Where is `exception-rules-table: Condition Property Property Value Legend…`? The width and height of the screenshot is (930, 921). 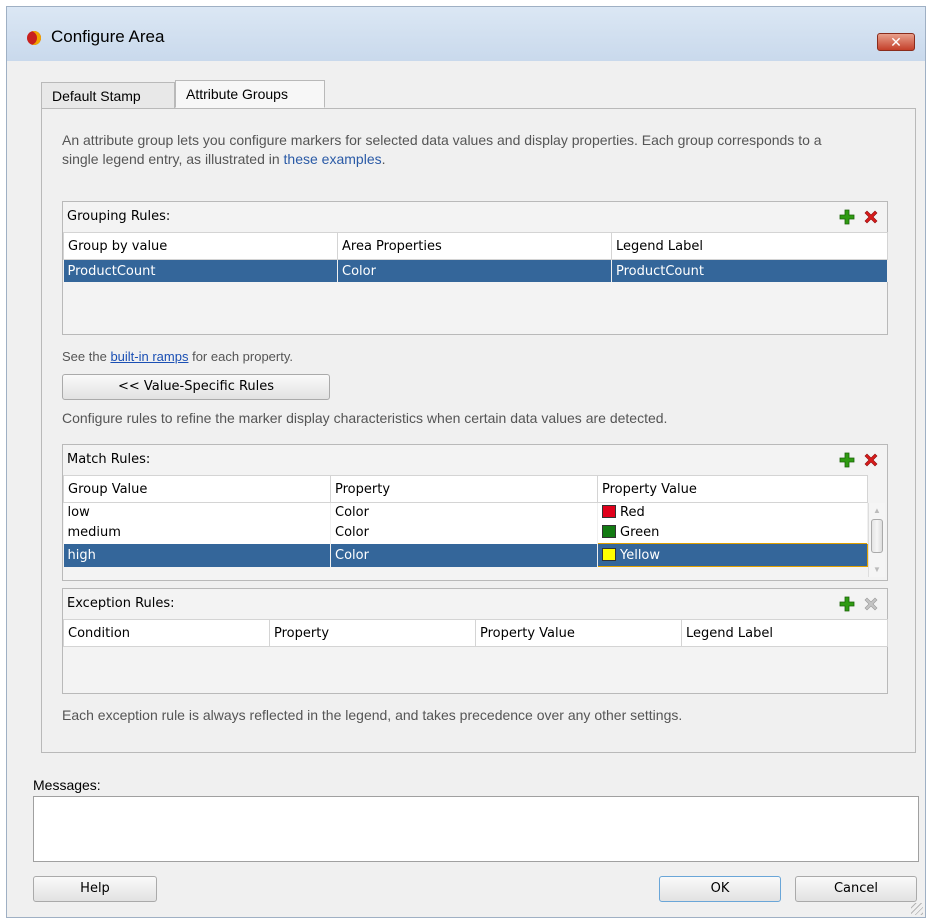 exception-rules-table: Condition Property Property Value Legend… is located at coordinates (475, 633).